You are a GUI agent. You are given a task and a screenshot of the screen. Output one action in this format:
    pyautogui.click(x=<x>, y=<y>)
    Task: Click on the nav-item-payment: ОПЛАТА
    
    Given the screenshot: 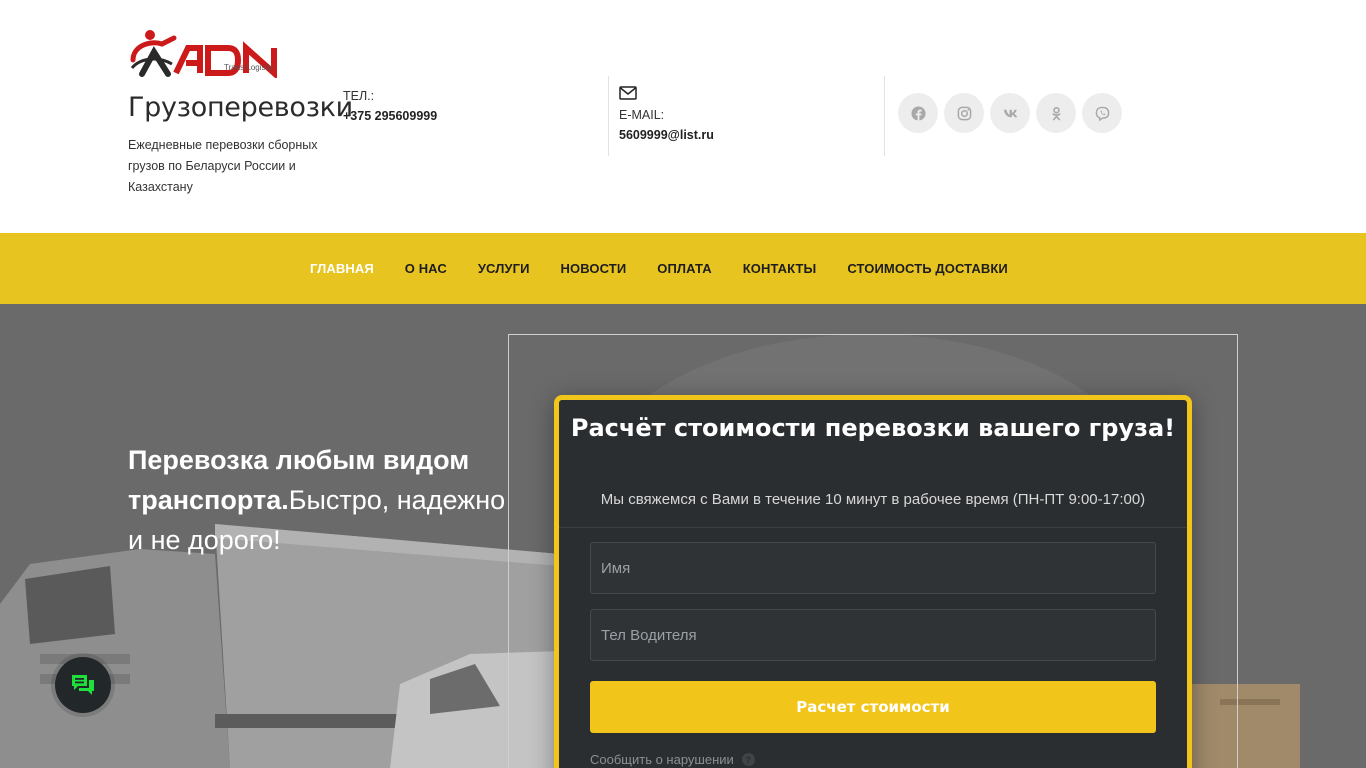 What is the action you would take?
    pyautogui.click(x=684, y=268)
    